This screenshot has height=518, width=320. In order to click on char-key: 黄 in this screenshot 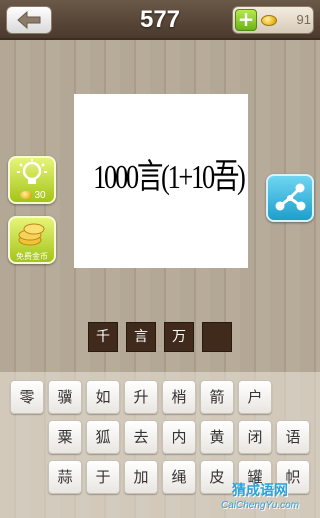, I will do `click(217, 437)`.